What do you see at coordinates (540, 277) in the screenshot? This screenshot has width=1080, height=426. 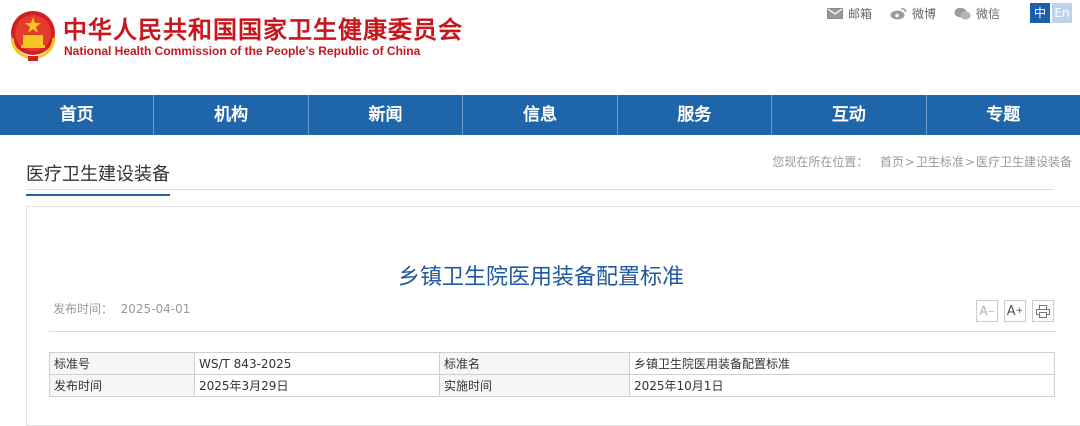 I see `article-title: 乡镇卫生院医用装备配置标准` at bounding box center [540, 277].